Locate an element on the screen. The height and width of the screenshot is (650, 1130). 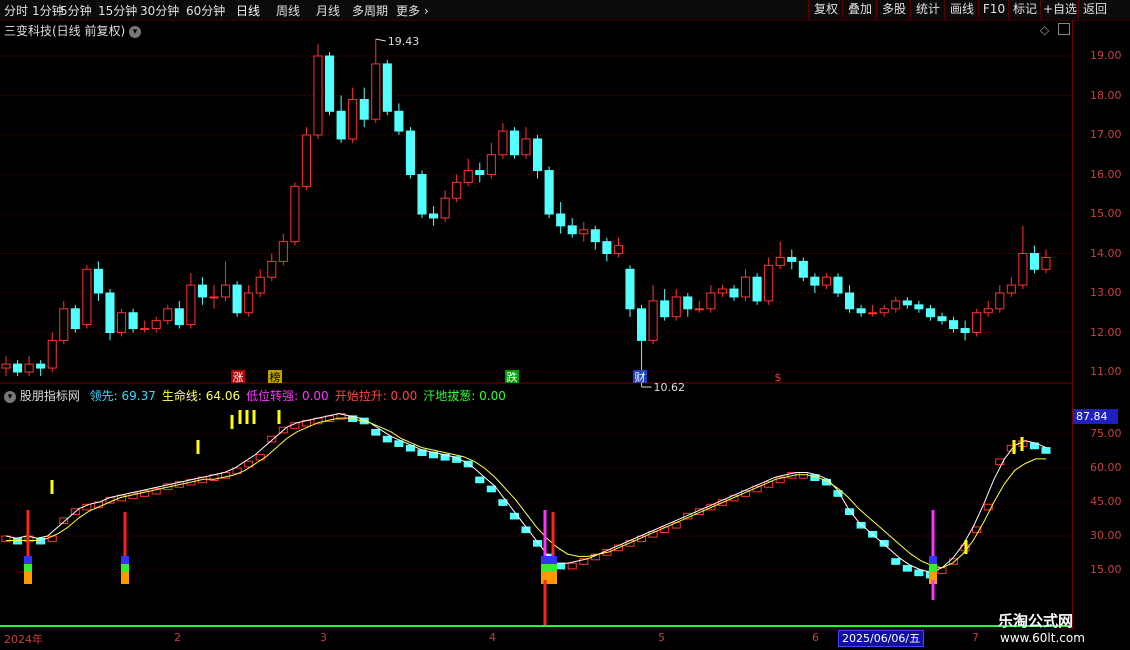
toolbar-action-6: 标记 is located at coordinates (1024, 9).